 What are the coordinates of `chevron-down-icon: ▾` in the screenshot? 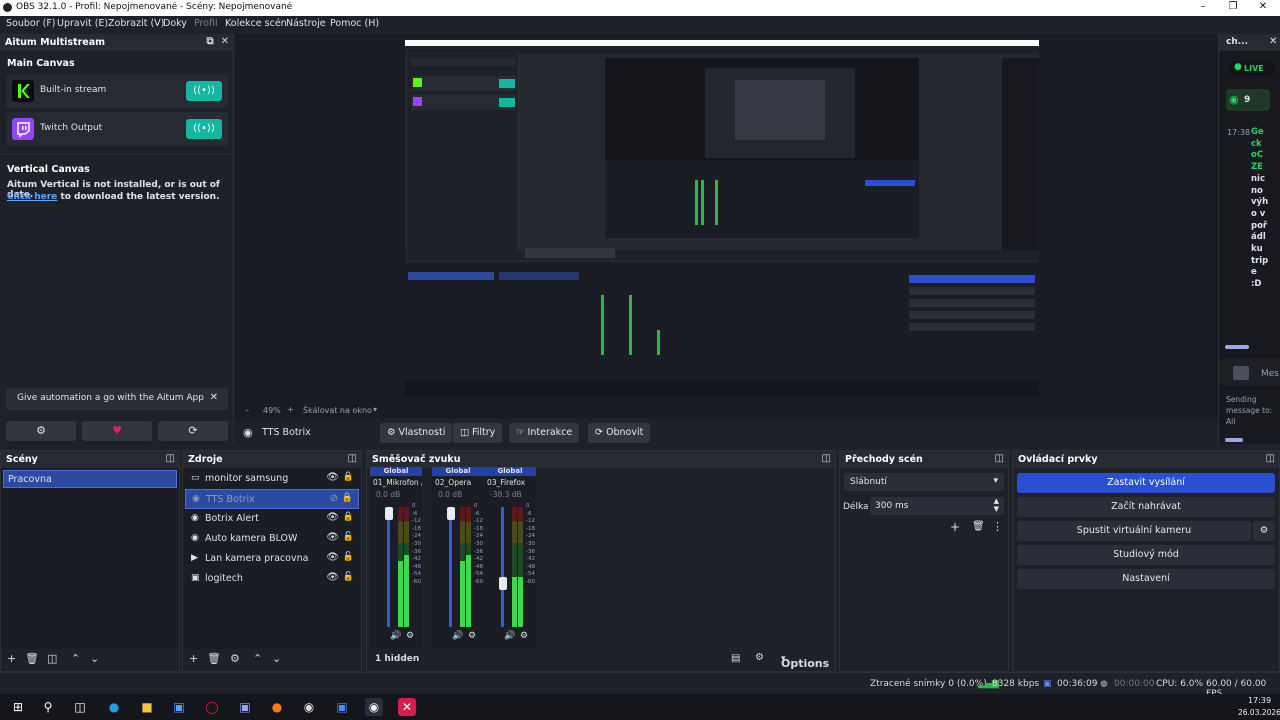 It's located at (375, 409).